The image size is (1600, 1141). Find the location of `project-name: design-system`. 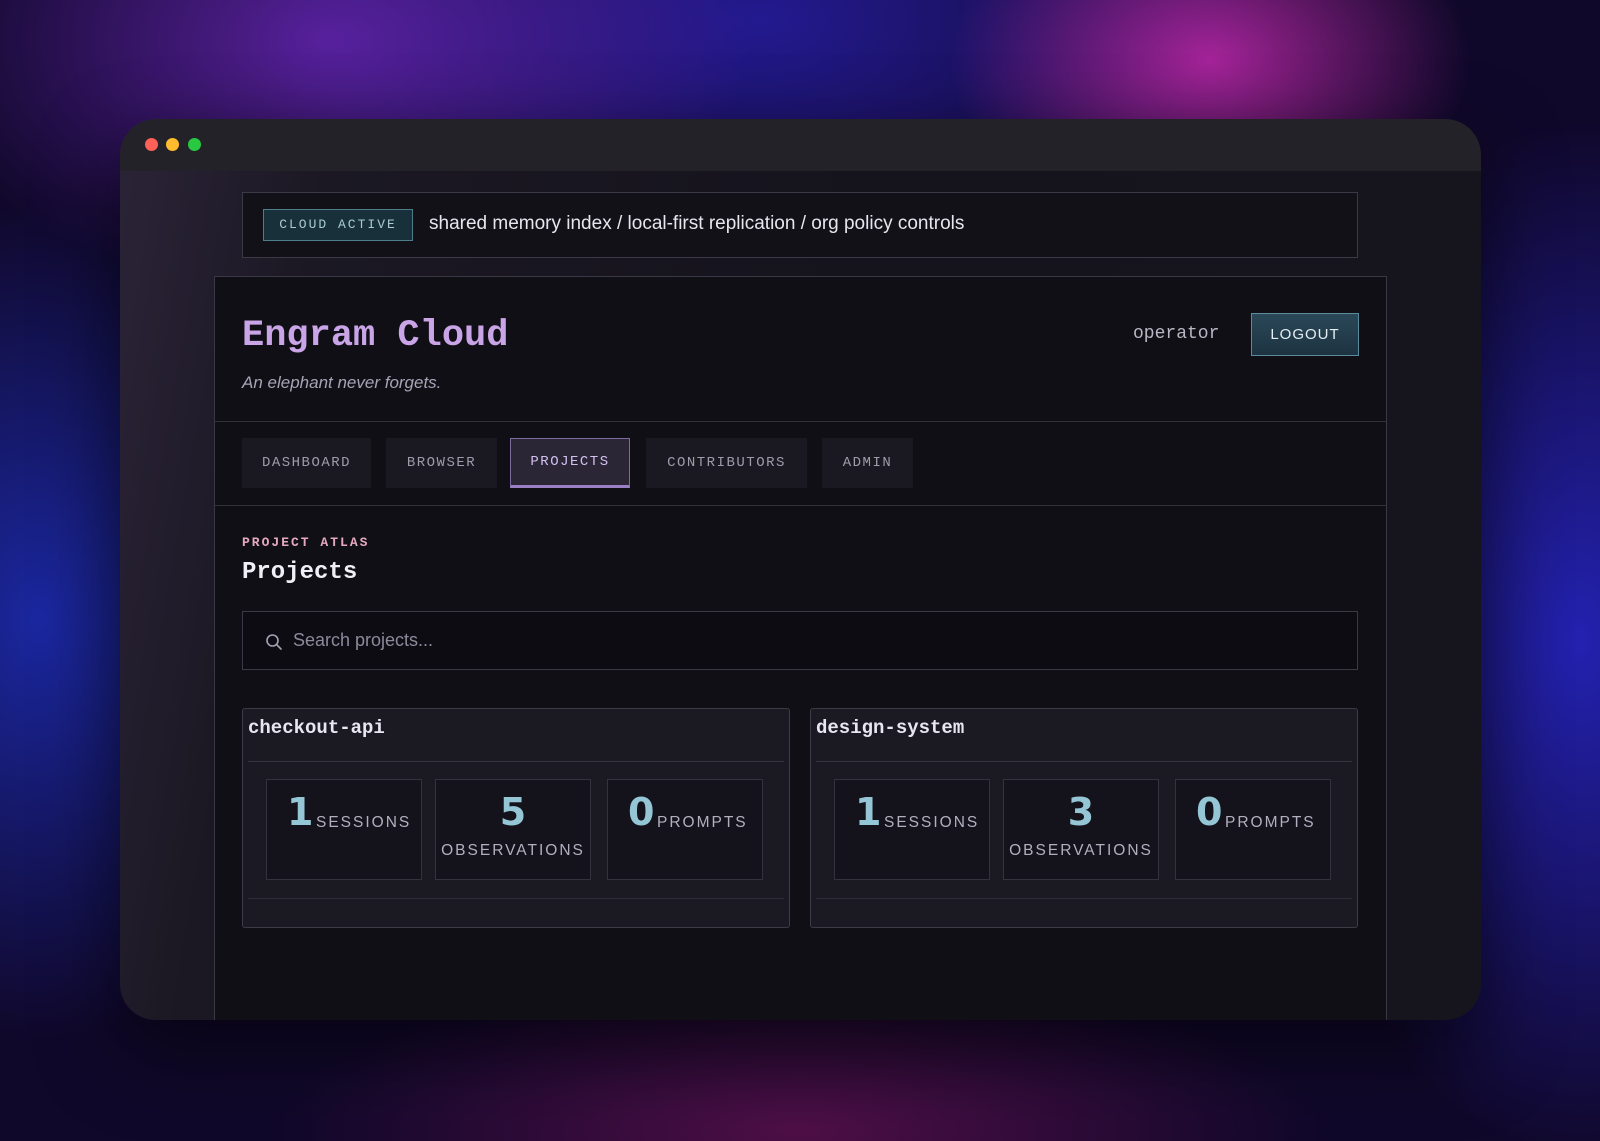

project-name: design-system is located at coordinates (890, 728).